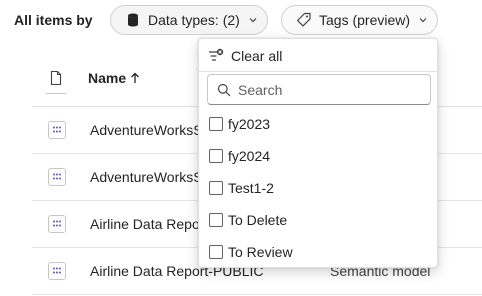 This screenshot has height=296, width=482. Describe the element at coordinates (133, 20) in the screenshot. I see `database-icon` at that location.